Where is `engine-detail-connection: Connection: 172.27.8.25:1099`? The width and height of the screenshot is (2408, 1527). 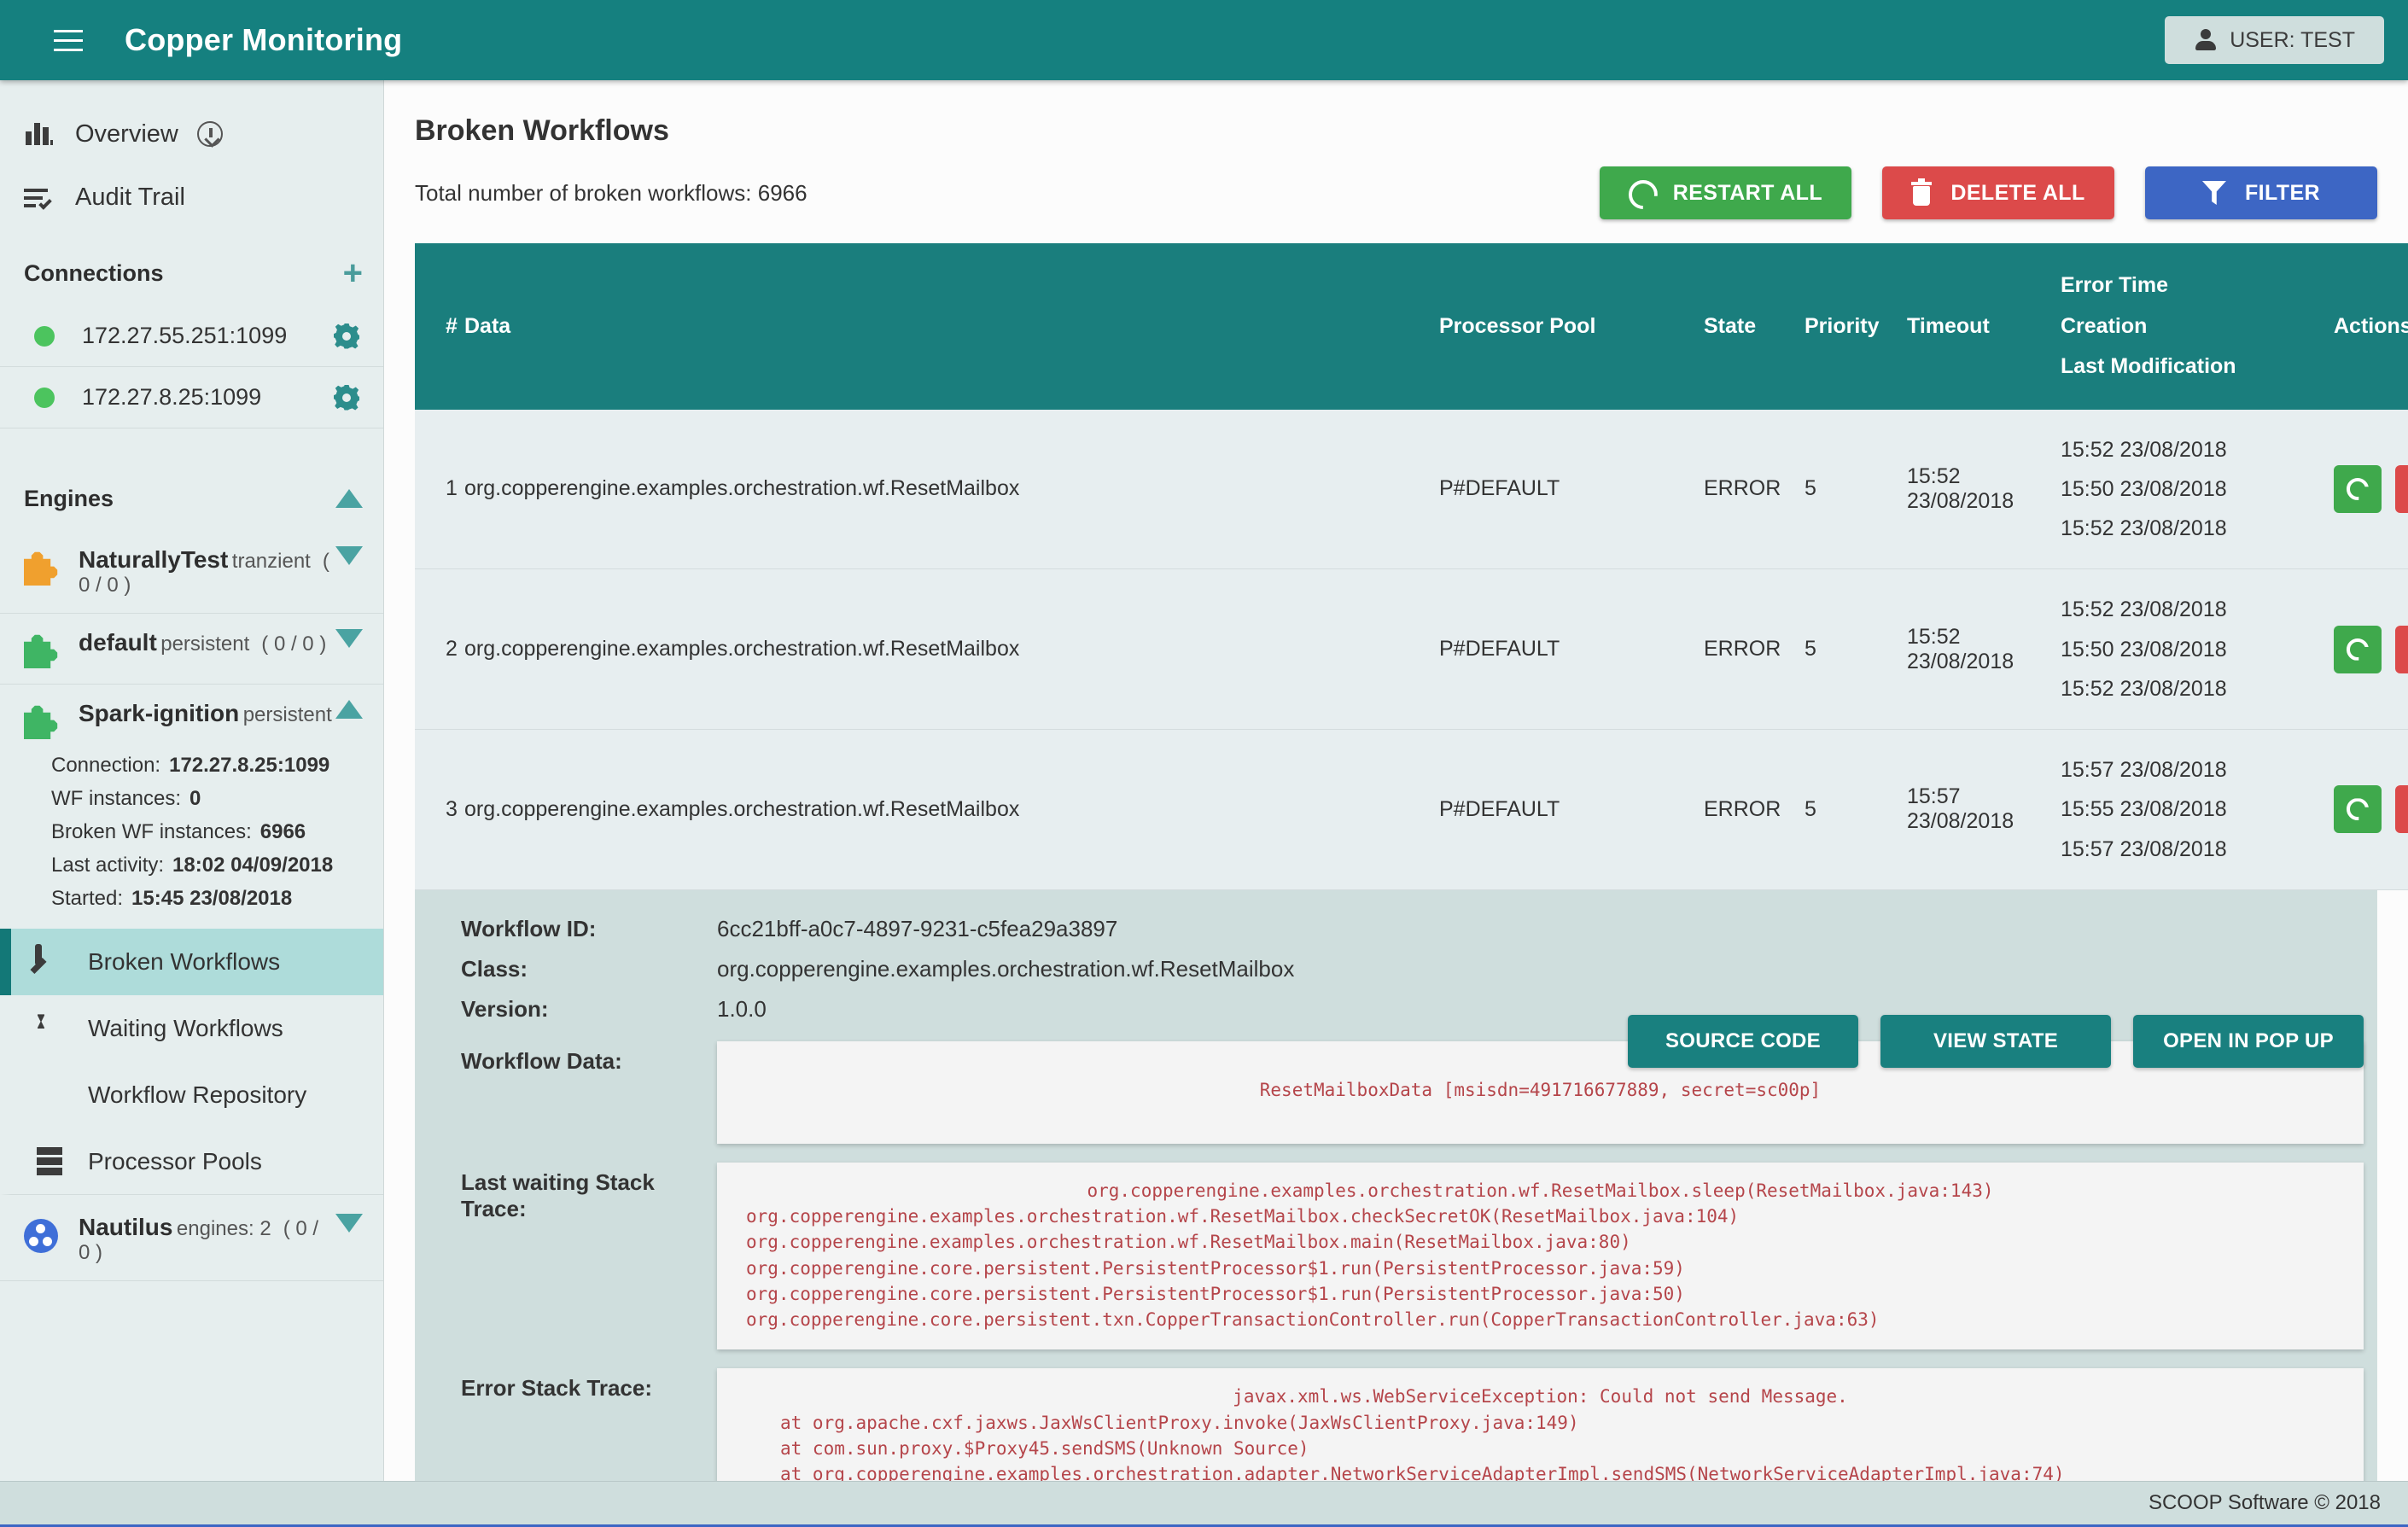 engine-detail-connection: Connection: 172.27.8.25:1099 is located at coordinates (217, 766).